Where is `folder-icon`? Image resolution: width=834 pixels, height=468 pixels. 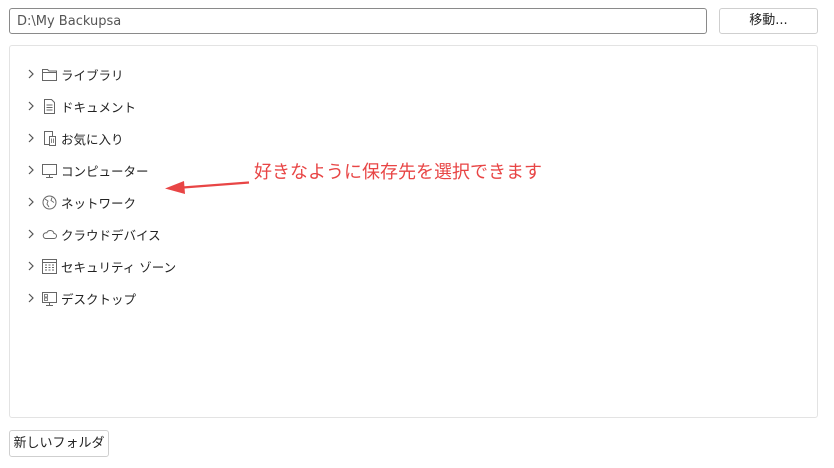 folder-icon is located at coordinates (49, 74).